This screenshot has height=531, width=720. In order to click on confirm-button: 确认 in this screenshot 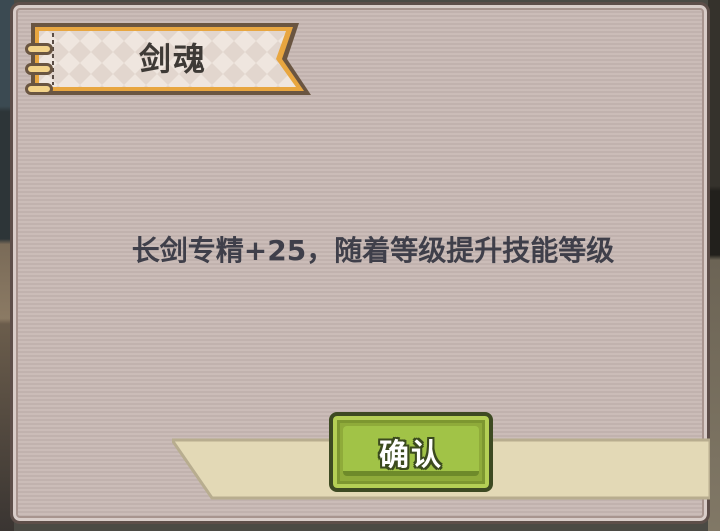, I will do `click(411, 452)`.